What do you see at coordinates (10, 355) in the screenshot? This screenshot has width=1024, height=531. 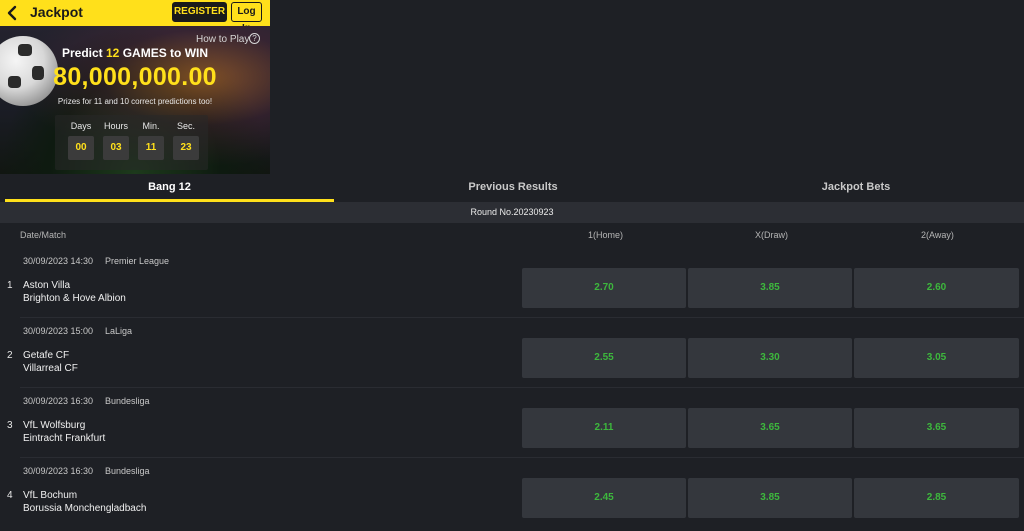 I see `match-index: 2` at bounding box center [10, 355].